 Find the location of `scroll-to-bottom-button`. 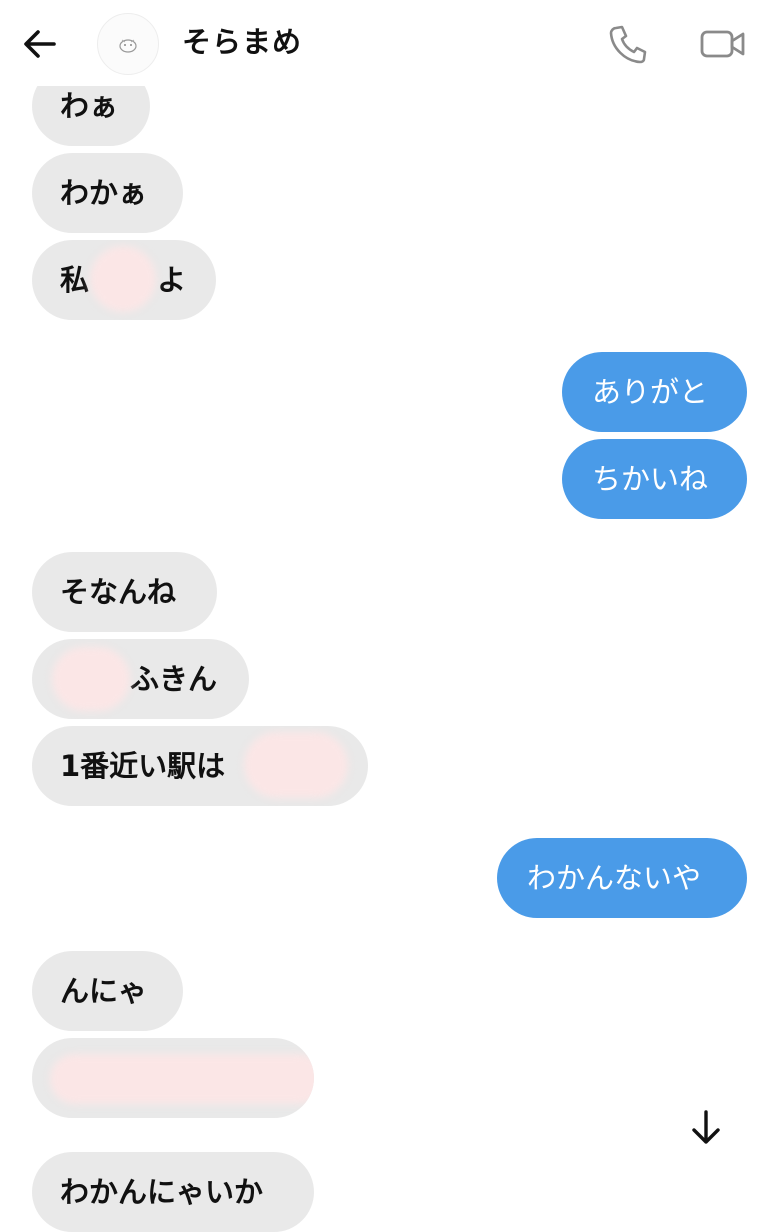

scroll-to-bottom-button is located at coordinates (706, 1128).